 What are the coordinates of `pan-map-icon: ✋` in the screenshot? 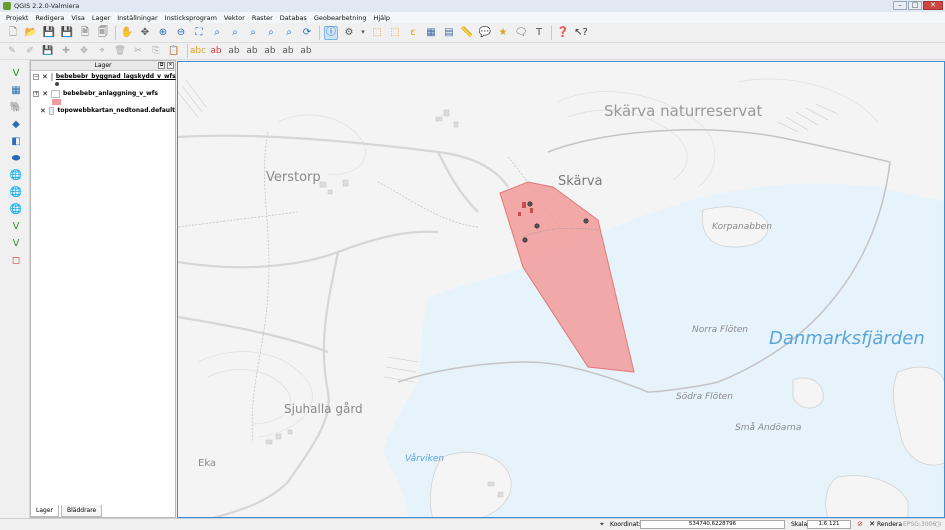 It's located at (127, 33).